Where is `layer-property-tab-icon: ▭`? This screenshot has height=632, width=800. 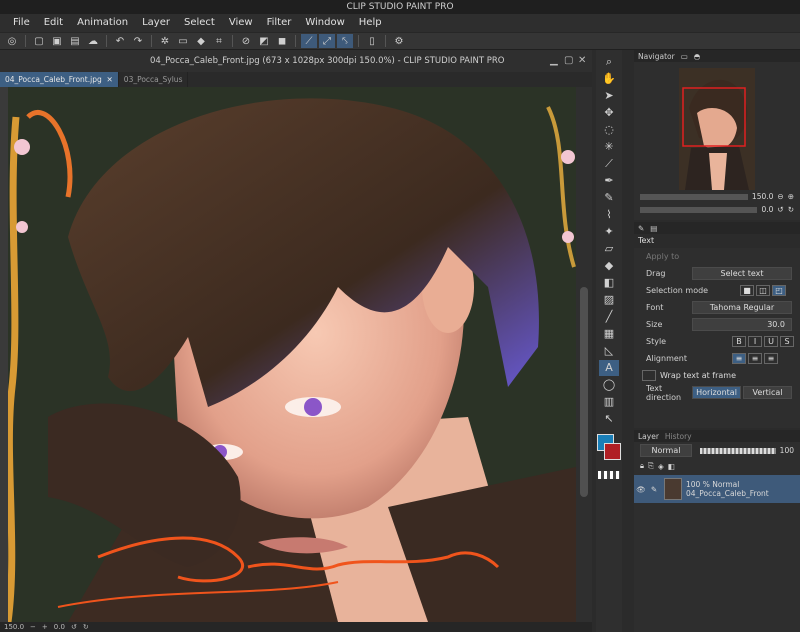 layer-property-tab-icon: ▭ is located at coordinates (684, 56).